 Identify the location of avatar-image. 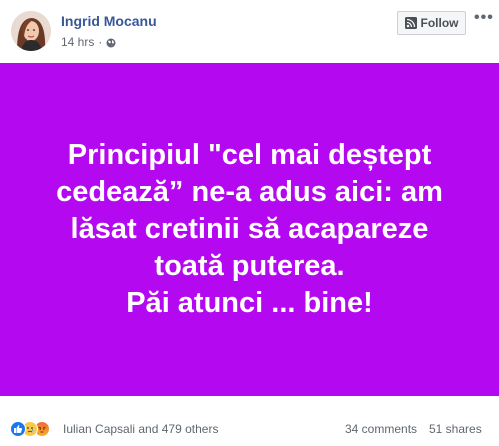
(31, 31).